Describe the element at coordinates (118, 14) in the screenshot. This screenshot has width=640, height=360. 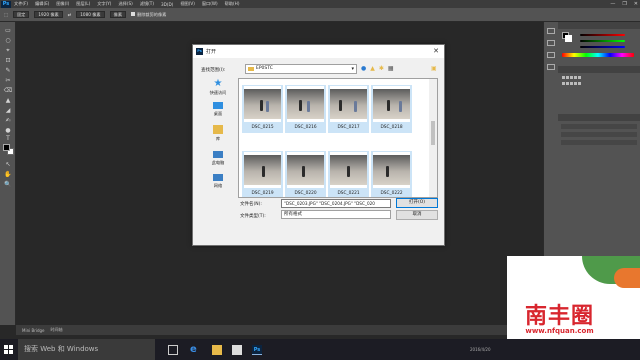
I see `unit-select: 像素` at that location.